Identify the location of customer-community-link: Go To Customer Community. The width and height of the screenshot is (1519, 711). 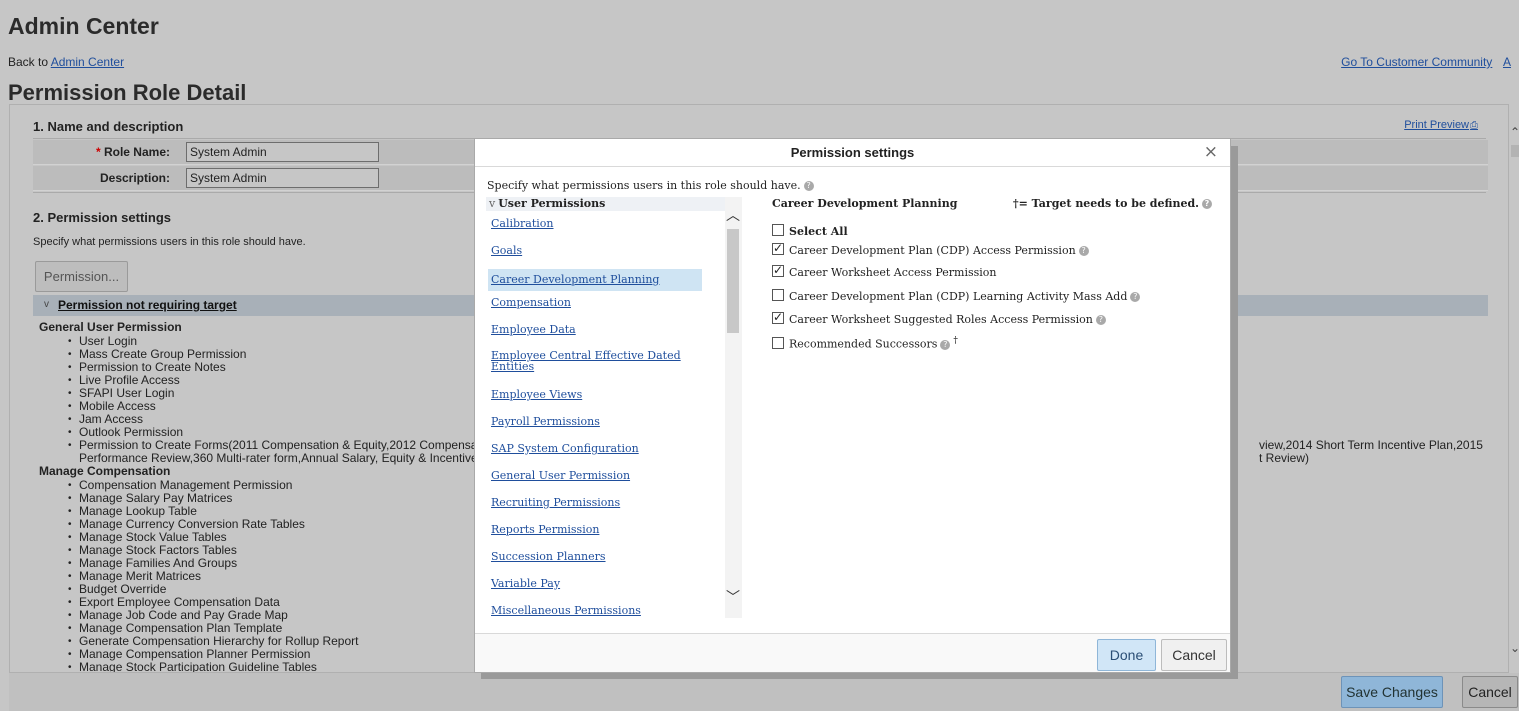
(1416, 62).